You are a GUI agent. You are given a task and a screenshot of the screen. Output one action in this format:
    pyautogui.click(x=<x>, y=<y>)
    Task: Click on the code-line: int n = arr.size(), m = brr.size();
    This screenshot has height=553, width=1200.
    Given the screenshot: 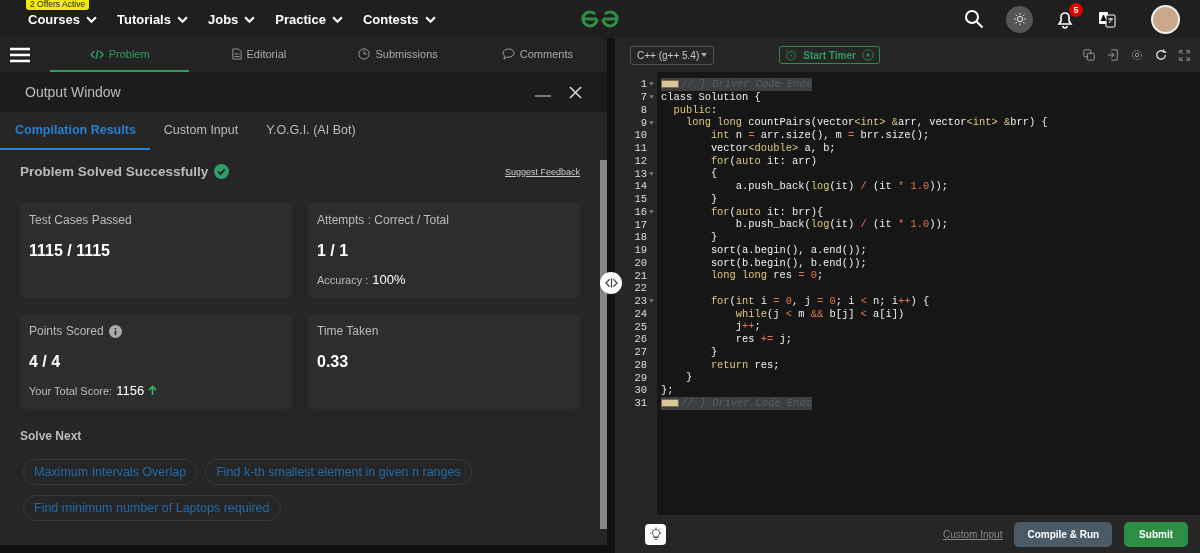 What is the action you would take?
    pyautogui.click(x=819, y=135)
    